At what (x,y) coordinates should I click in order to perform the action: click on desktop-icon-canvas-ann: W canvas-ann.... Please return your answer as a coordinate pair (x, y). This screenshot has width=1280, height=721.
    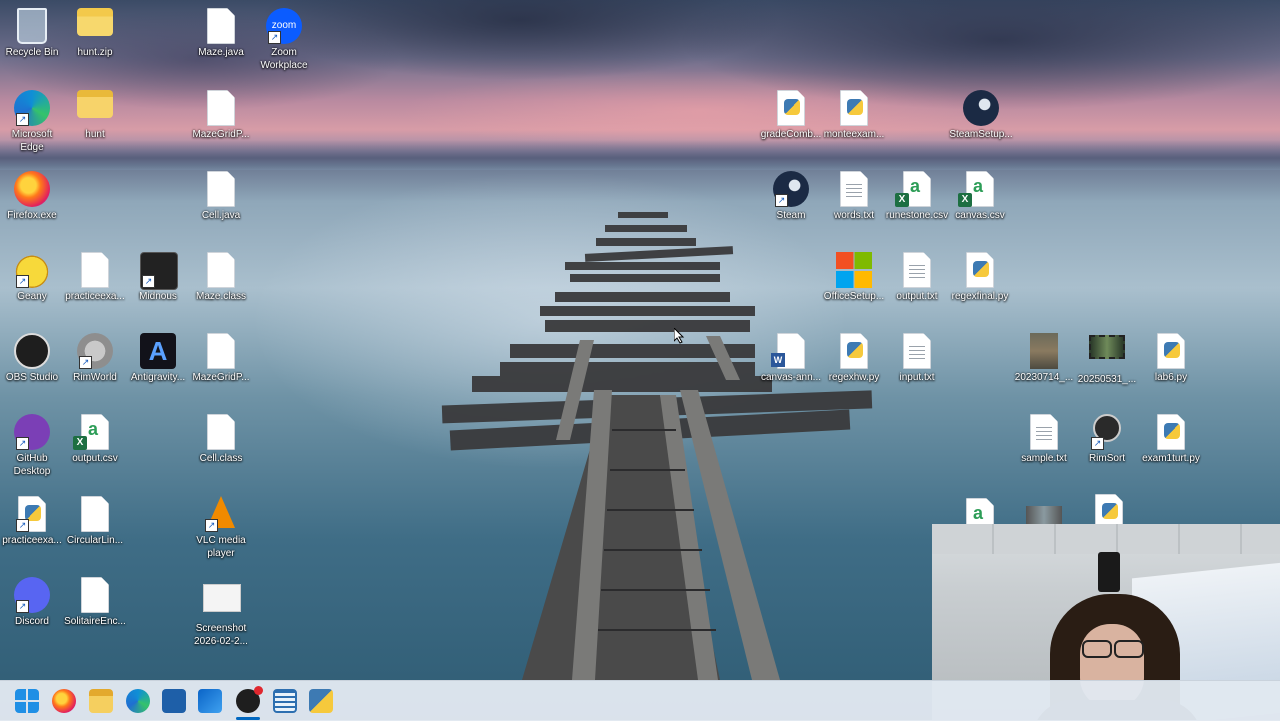
    Looking at the image, I should click on (791, 368).